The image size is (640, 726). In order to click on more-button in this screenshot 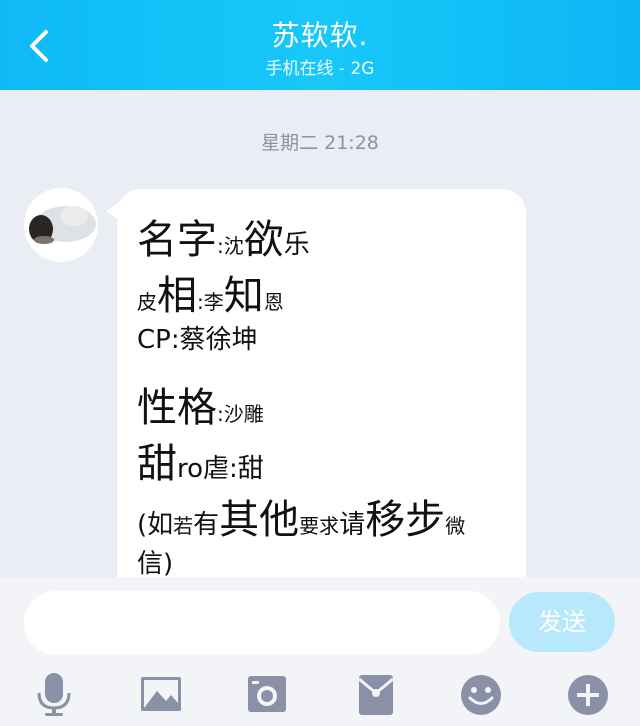, I will do `click(588, 695)`.